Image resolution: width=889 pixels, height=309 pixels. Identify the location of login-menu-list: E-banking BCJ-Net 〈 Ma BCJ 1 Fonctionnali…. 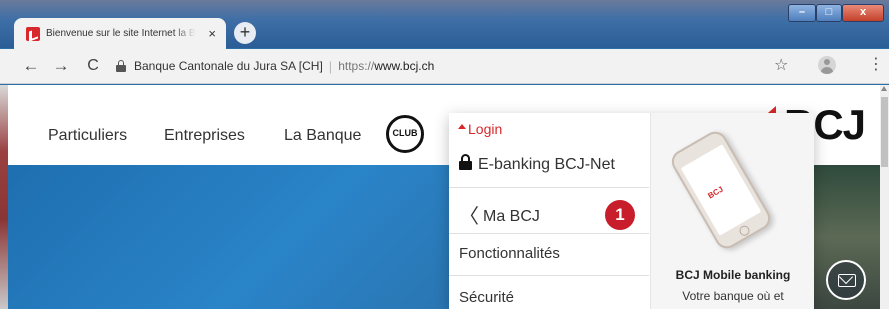
(549, 226).